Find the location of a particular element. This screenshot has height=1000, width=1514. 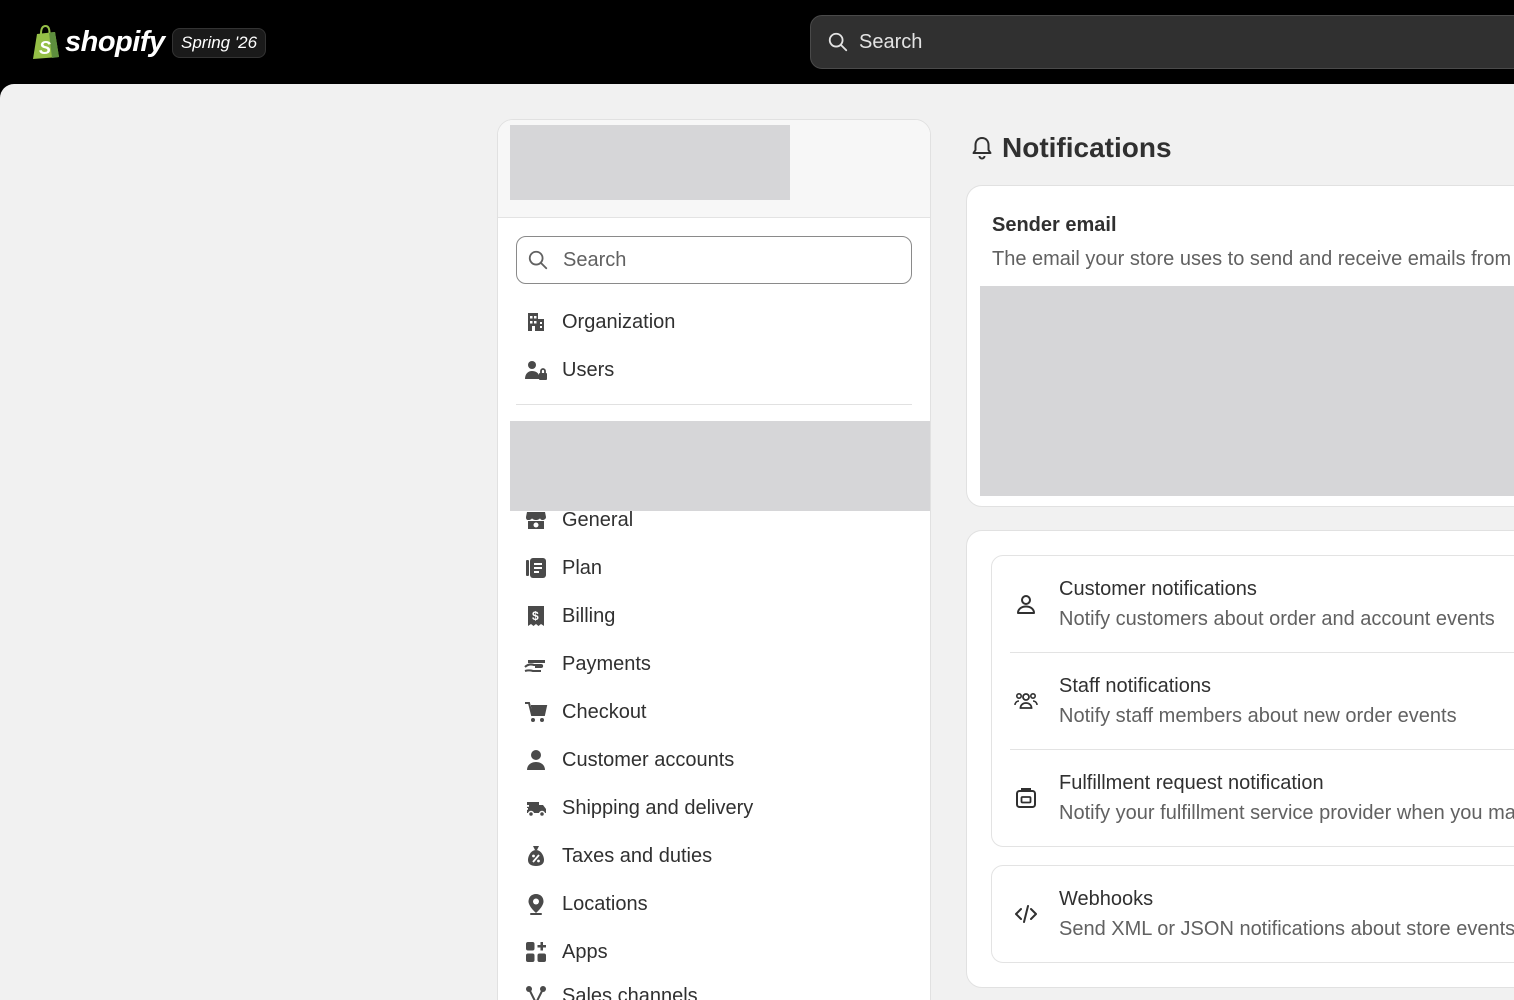

shopify-bag-icon: S is located at coordinates (46, 41).